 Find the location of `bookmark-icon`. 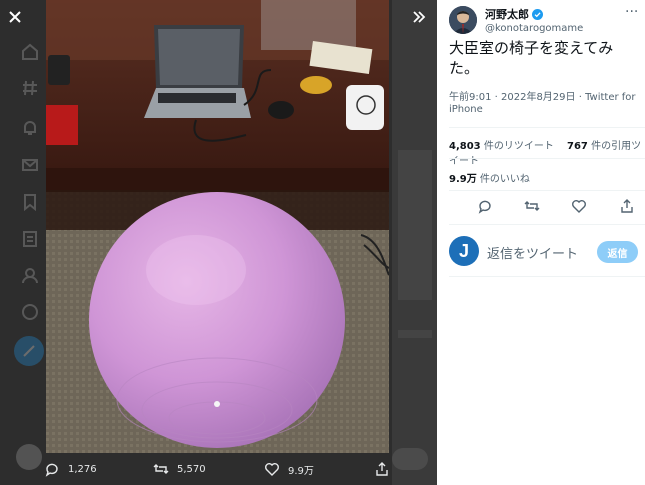

bookmark-icon is located at coordinates (30, 203).